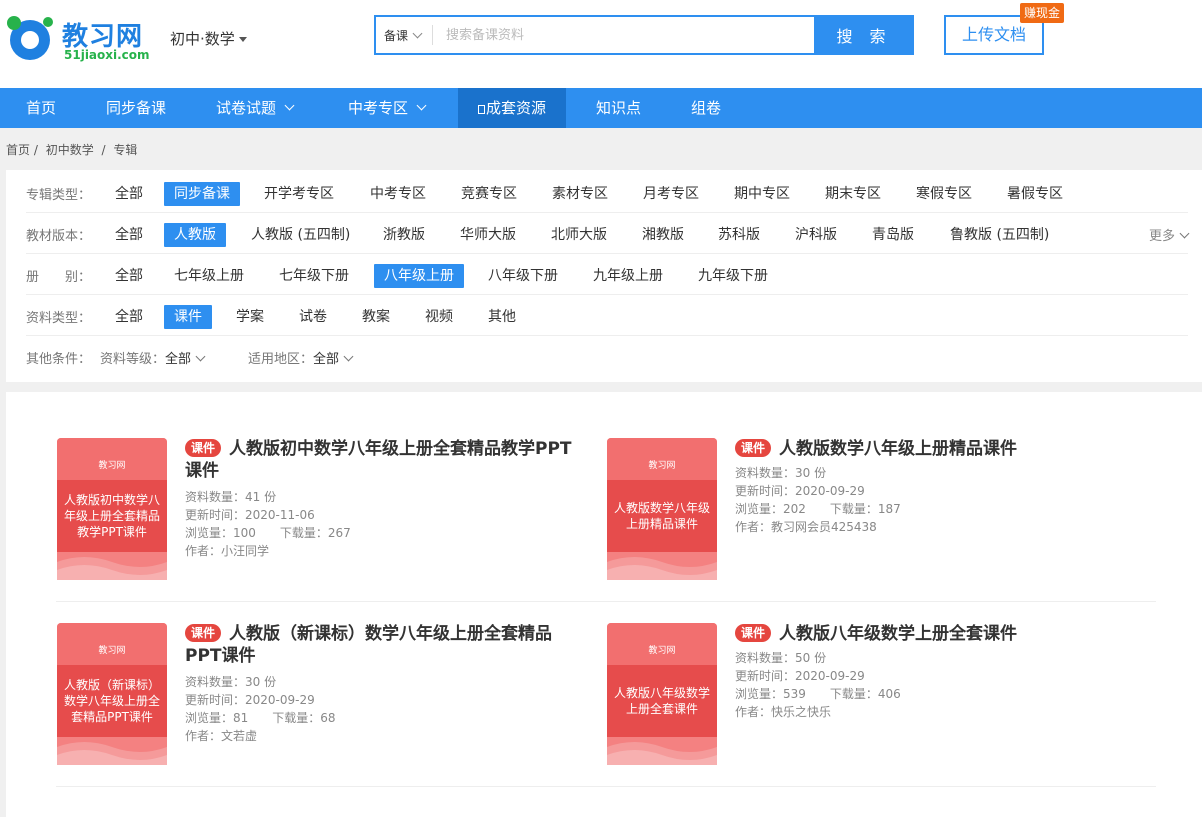  What do you see at coordinates (112, 701) in the screenshot?
I see `thumbnail-body: 人教版（新课标）数学八年级上册全套精品PPT课件` at bounding box center [112, 701].